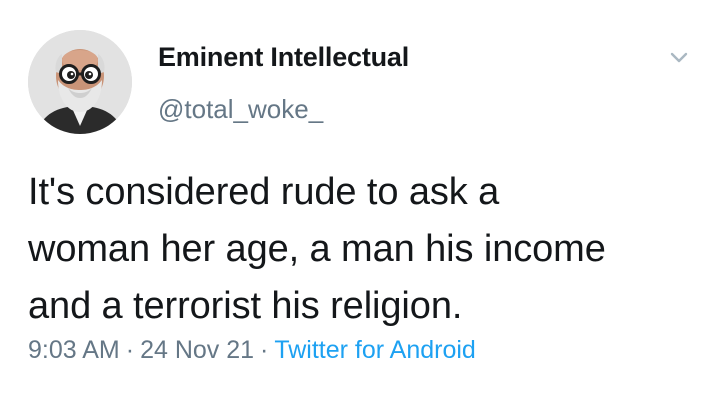  I want to click on chevron-down-icon, so click(679, 57).